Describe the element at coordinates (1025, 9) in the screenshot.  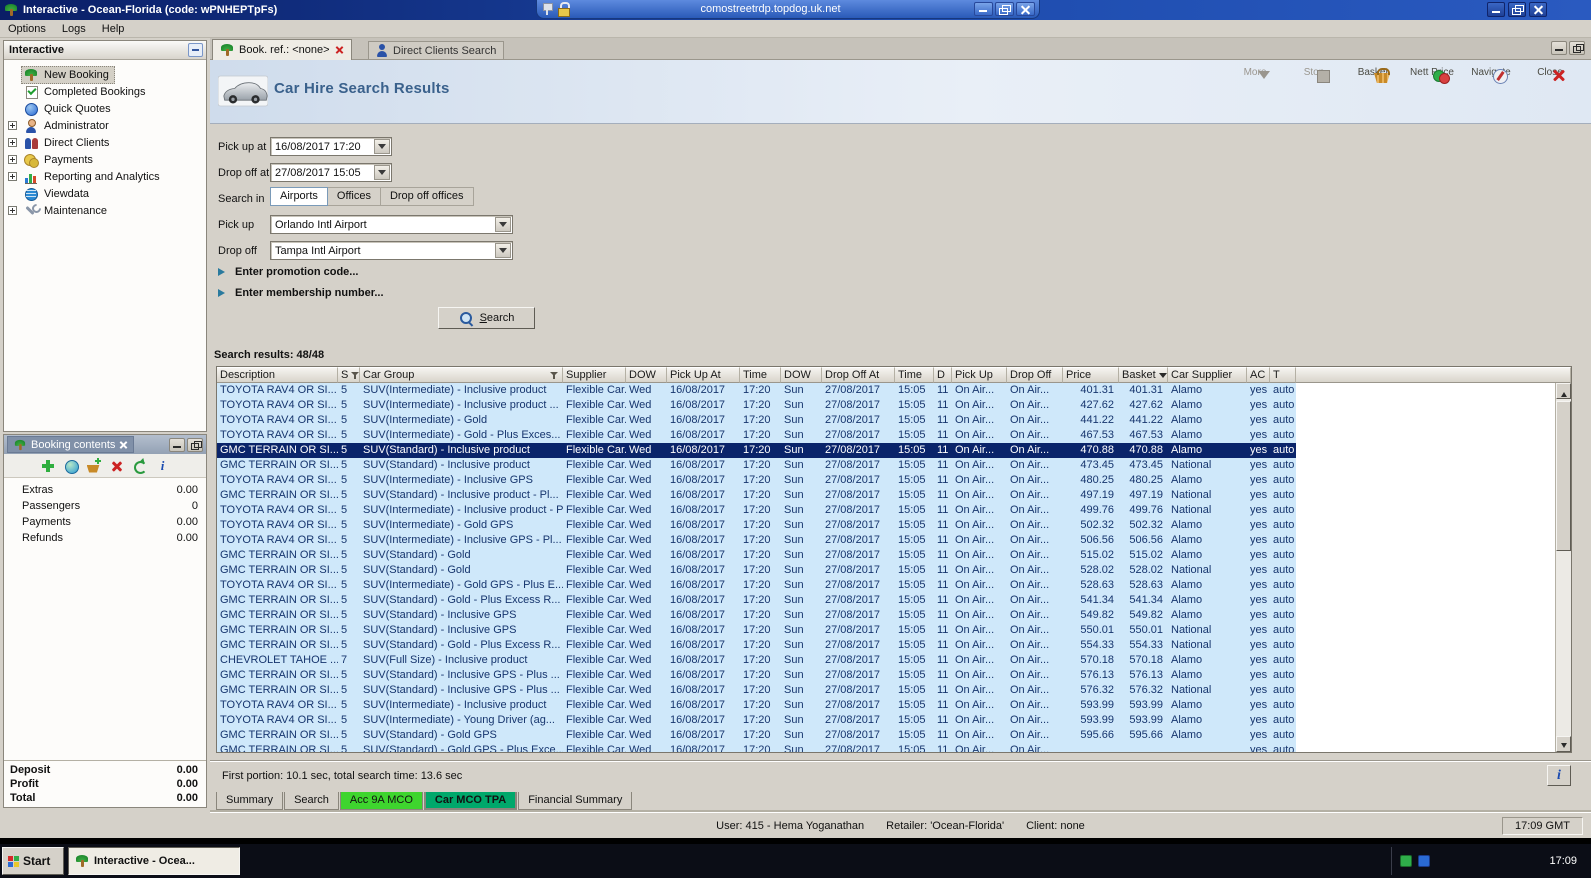
I see `rdp-close-button` at that location.